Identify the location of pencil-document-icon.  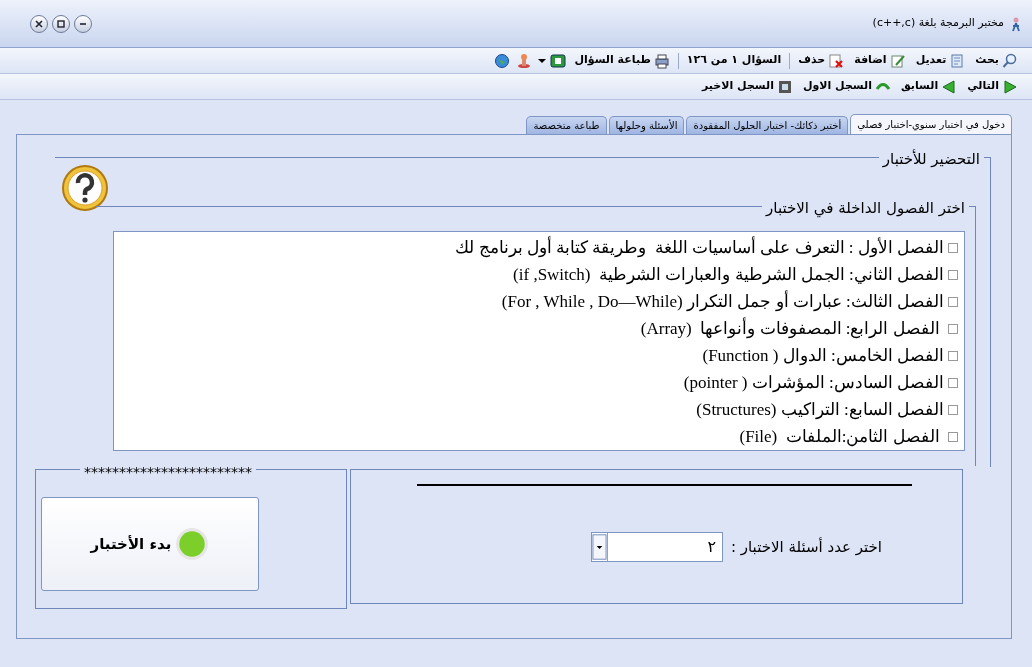
(897, 60).